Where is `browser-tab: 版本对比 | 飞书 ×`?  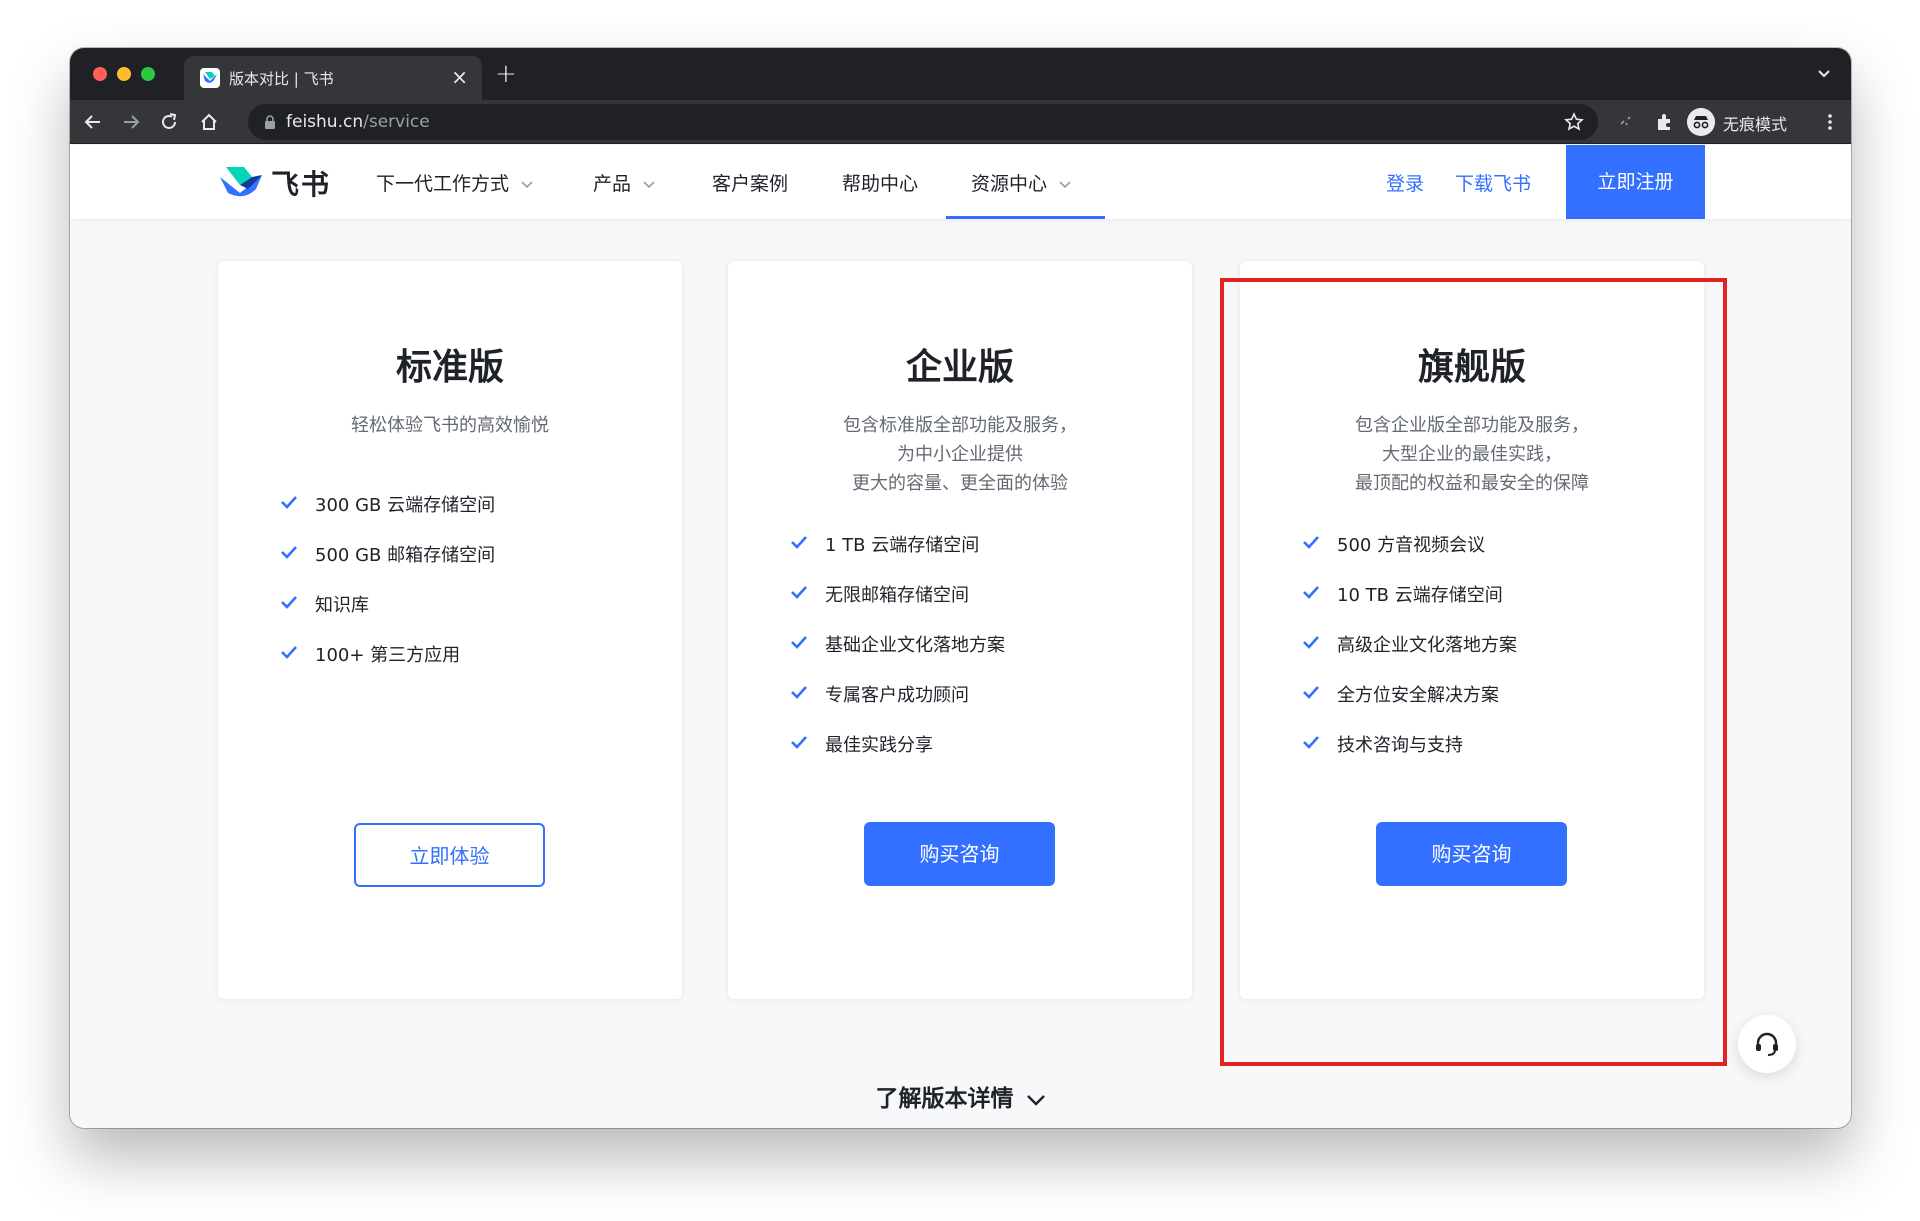
browser-tab: 版本对比 | 飞书 × is located at coordinates (333, 78).